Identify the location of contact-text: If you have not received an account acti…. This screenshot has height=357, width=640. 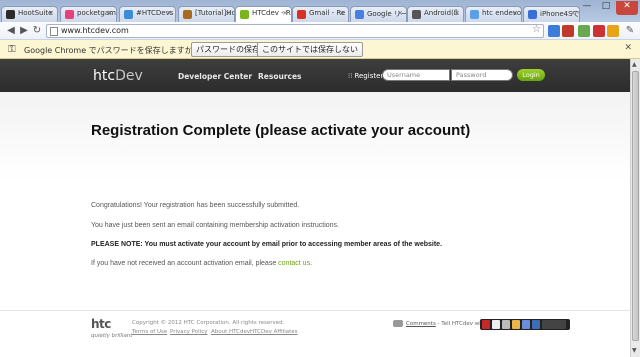
(201, 263).